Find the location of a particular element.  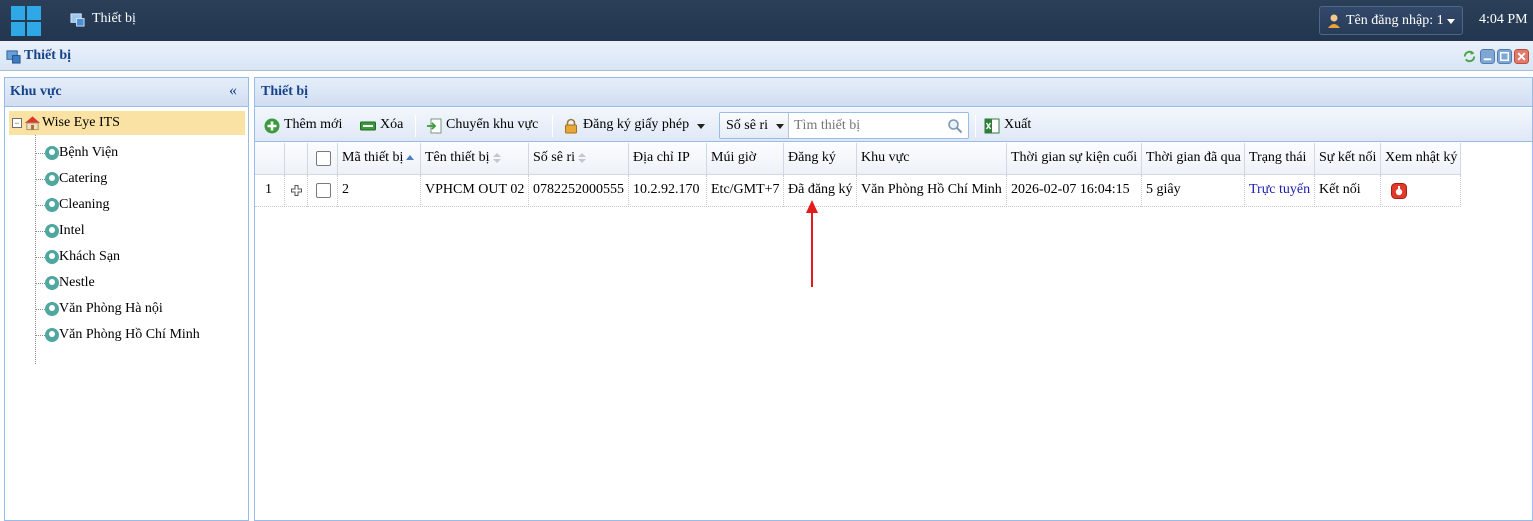

device-panel-title: Thiết bị is located at coordinates (285, 91).